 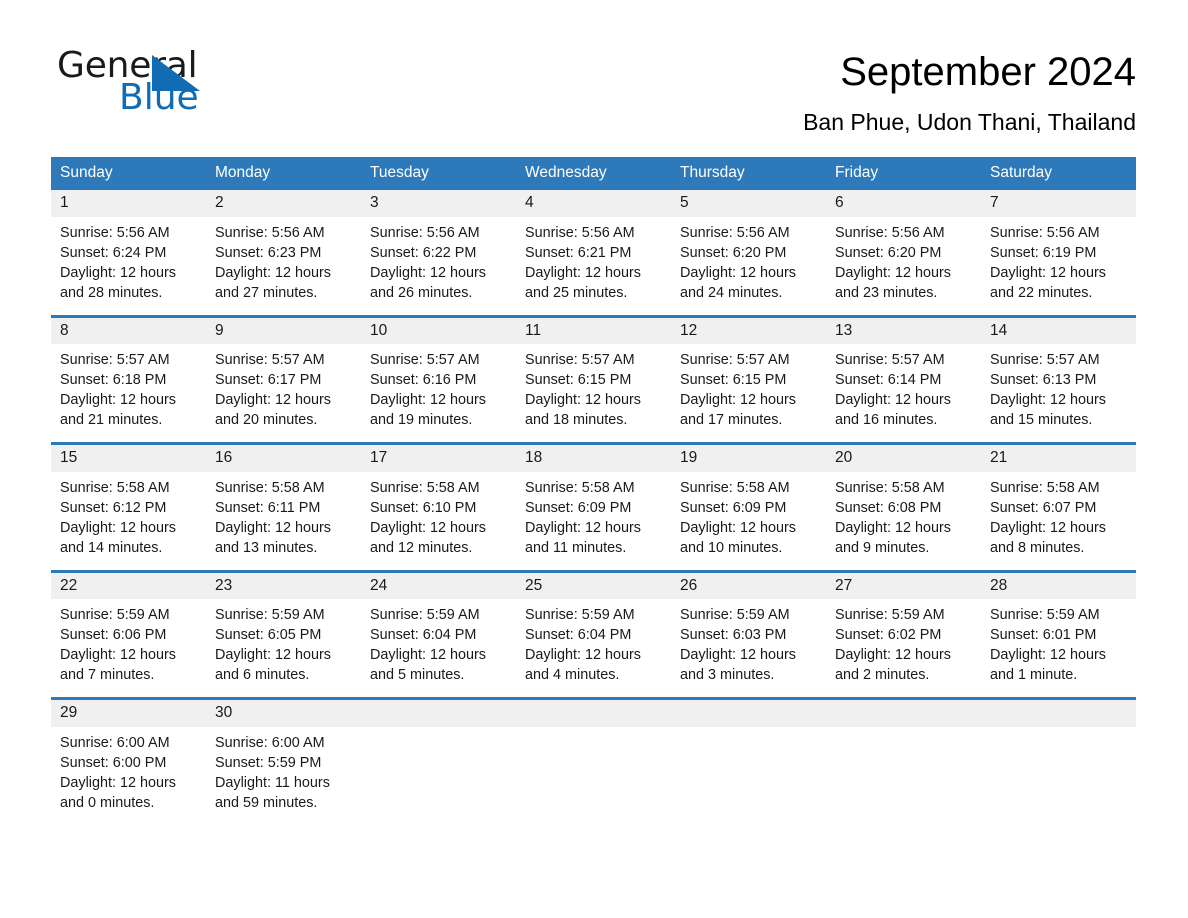 I want to click on day-number: 16, so click(x=283, y=457).